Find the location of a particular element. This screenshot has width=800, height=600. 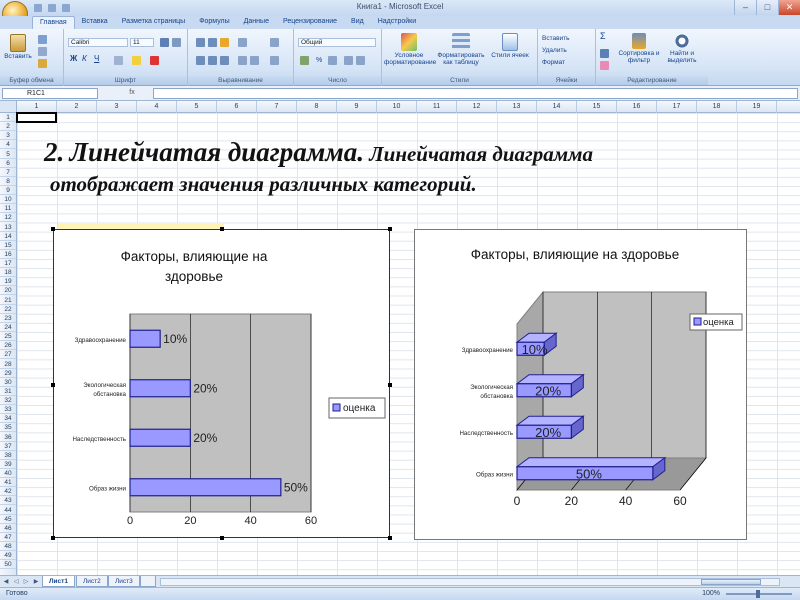

format-painter-icon is located at coordinates (42, 63).